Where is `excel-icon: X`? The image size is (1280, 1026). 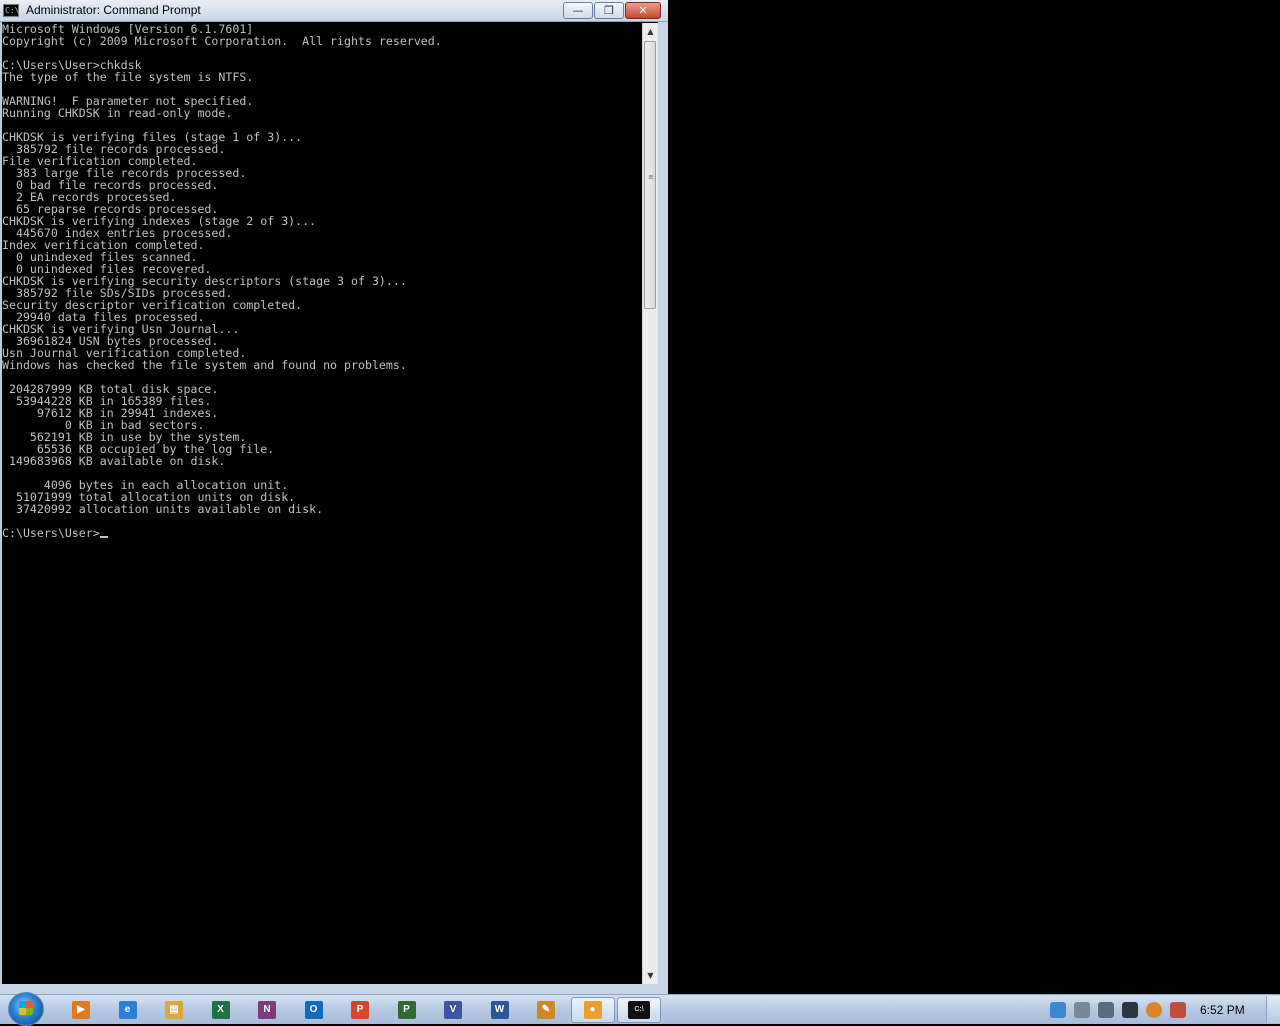
excel-icon: X is located at coordinates (220, 1010).